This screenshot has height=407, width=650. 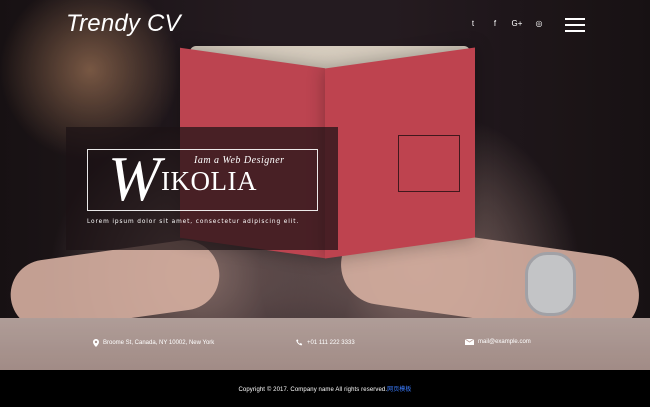 I want to click on site-logo: Trendy CV, so click(x=123, y=24).